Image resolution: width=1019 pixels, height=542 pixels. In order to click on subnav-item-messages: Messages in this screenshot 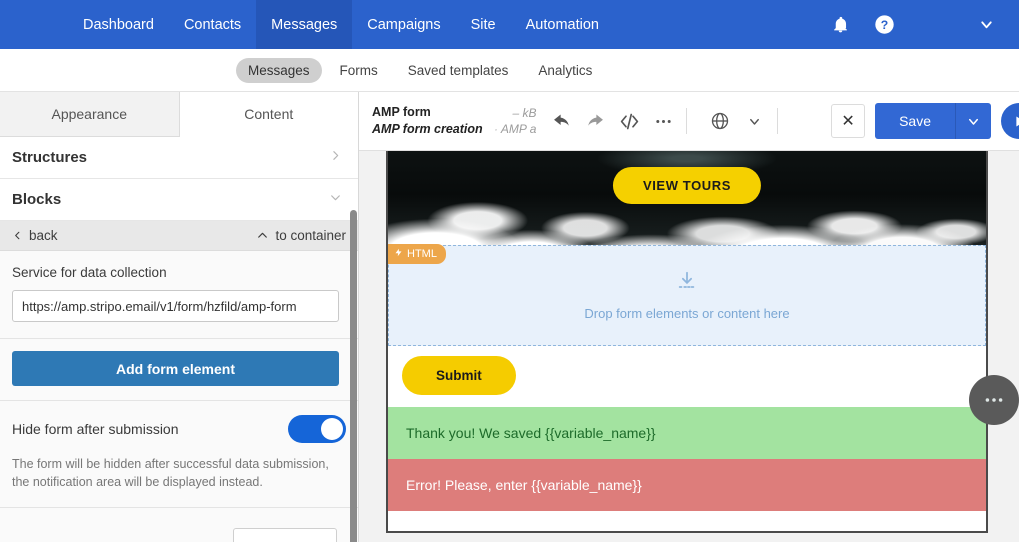, I will do `click(279, 70)`.